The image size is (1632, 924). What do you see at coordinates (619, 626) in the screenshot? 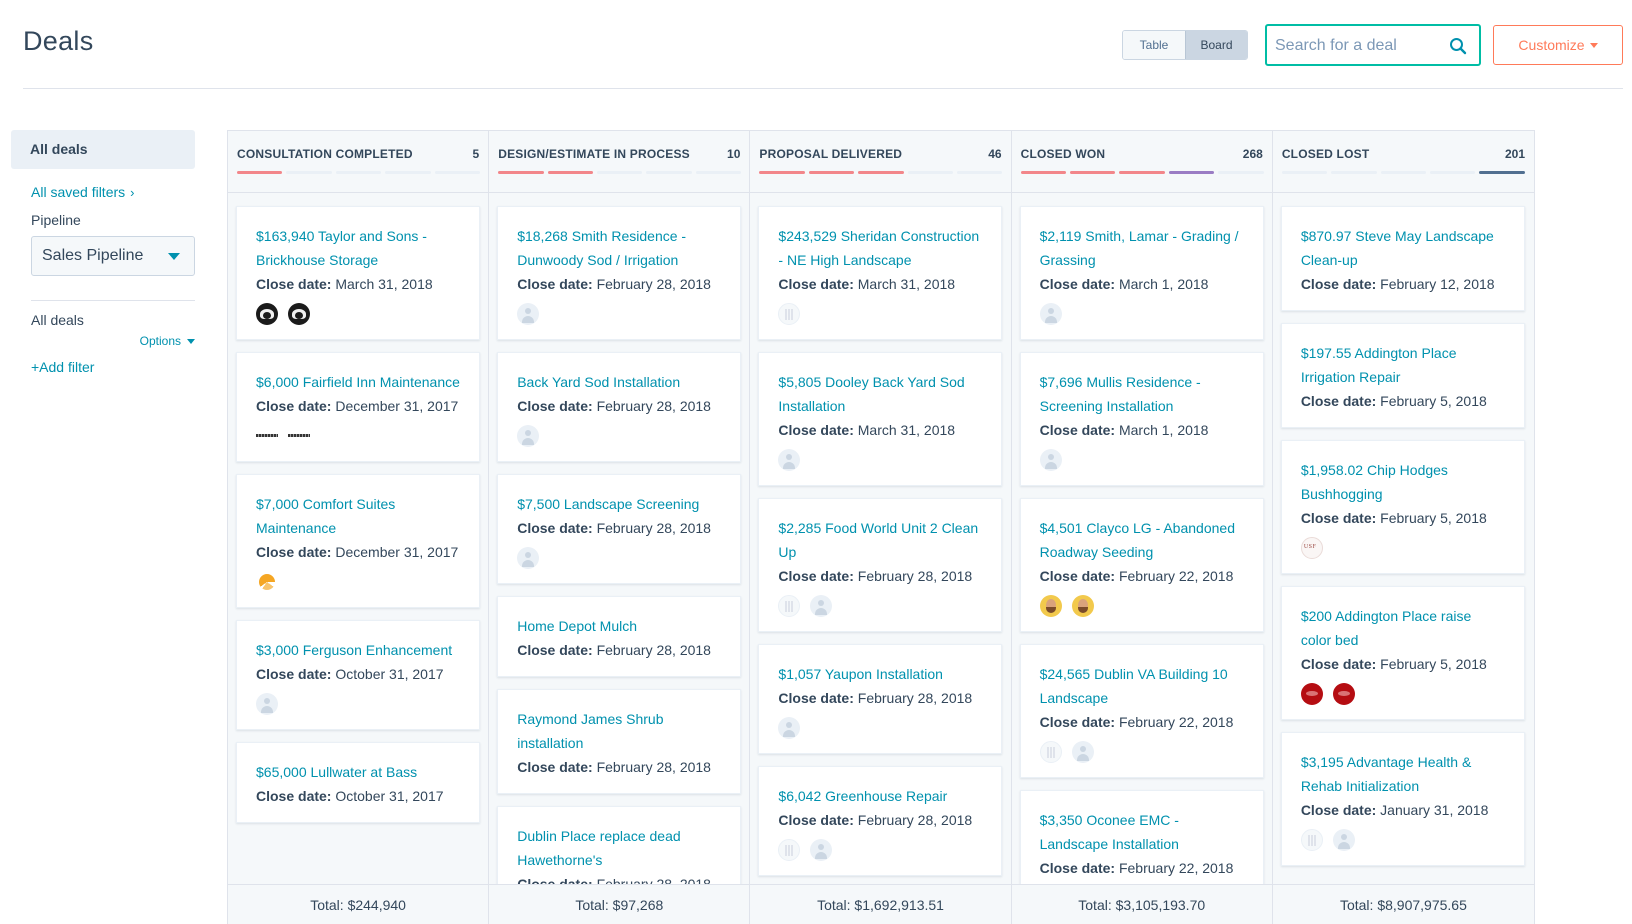
I see `deal-name-link: Home Depot Mulch` at bounding box center [619, 626].